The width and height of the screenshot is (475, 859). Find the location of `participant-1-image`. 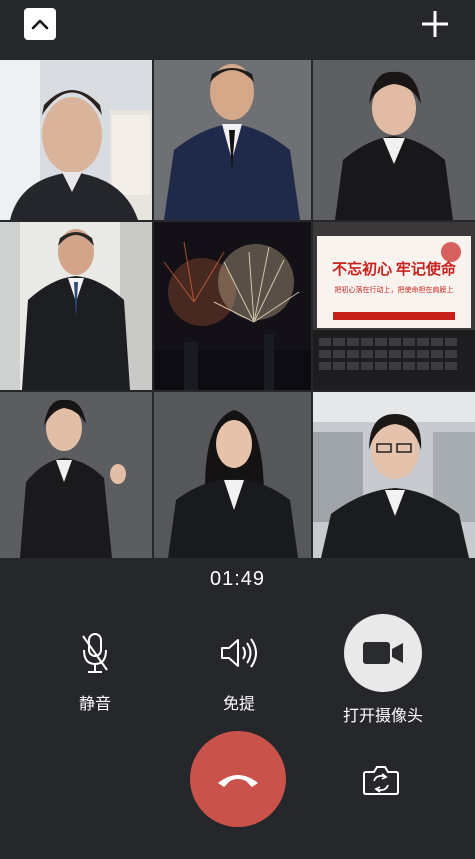

participant-1-image is located at coordinates (76, 140).